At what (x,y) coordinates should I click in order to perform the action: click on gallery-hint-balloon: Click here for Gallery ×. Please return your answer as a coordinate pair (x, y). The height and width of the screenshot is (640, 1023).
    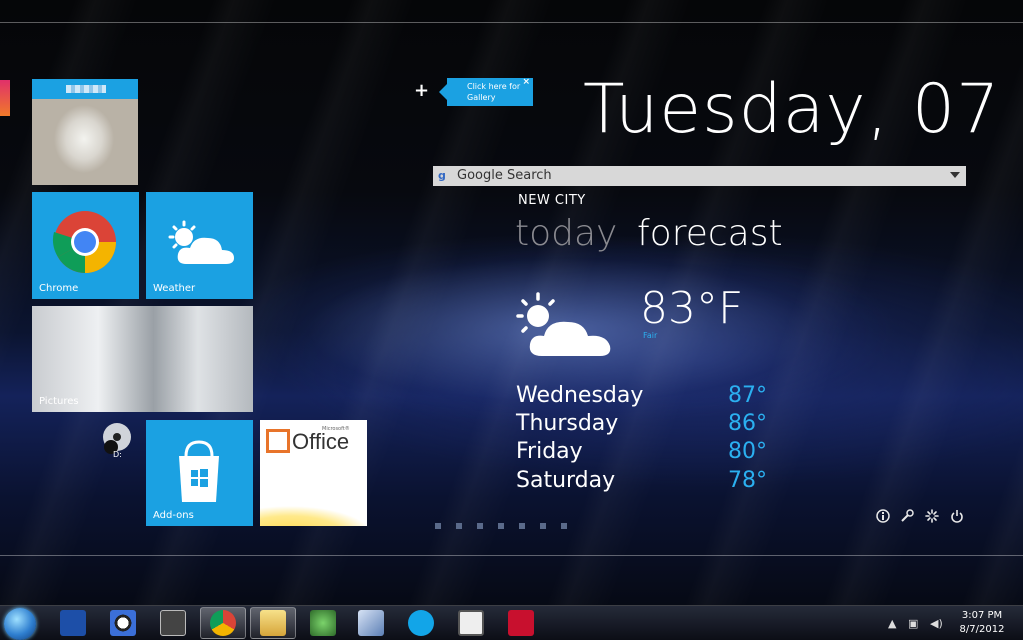
    Looking at the image, I should click on (486, 91).